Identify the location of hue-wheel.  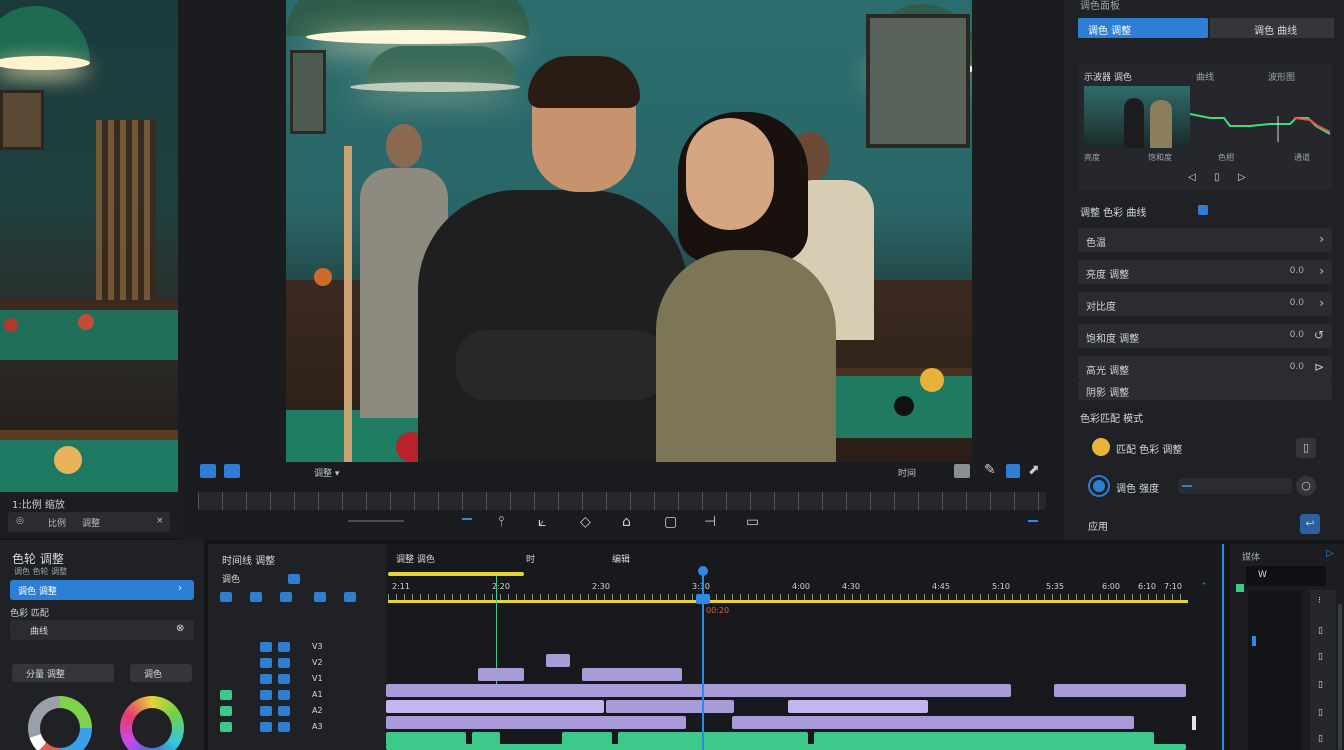
(152, 723).